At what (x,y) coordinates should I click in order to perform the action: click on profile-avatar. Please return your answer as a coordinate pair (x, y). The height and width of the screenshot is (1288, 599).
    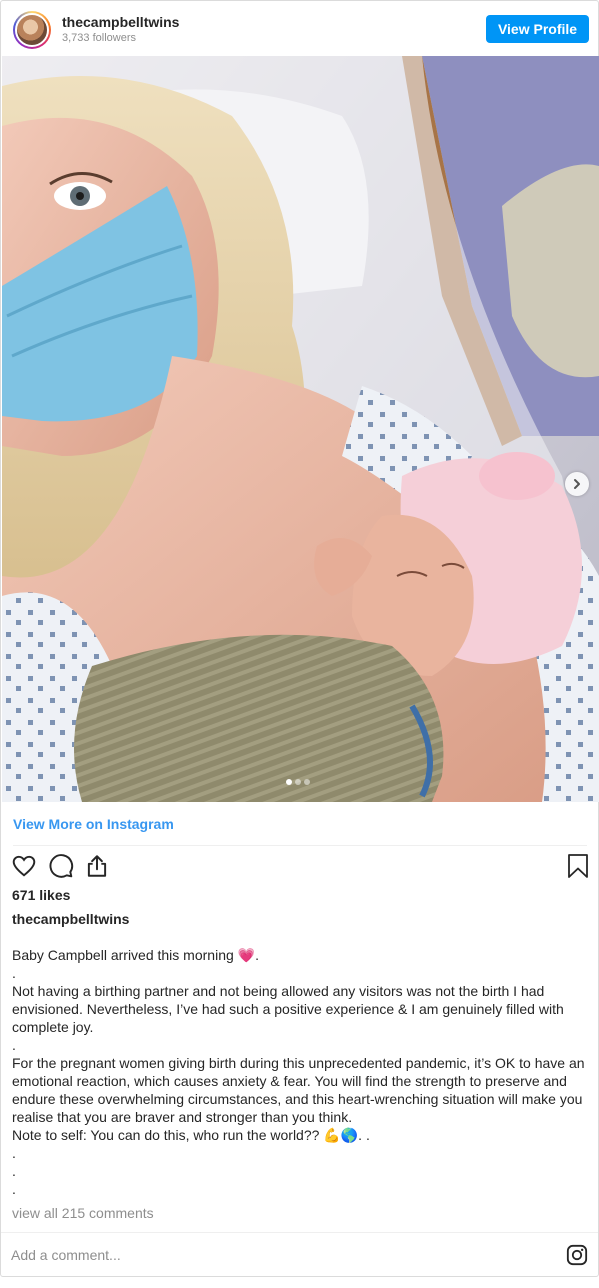
    Looking at the image, I should click on (32, 30).